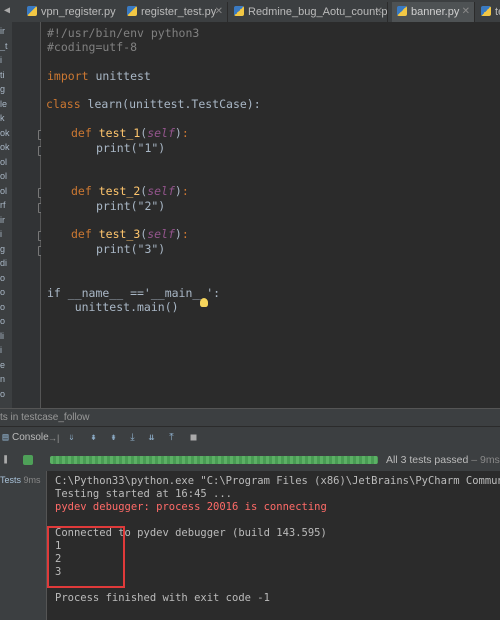 Image resolution: width=500 pixels, height=620 pixels. Describe the element at coordinates (113, 307) in the screenshot. I see `code-line: unittest.main()` at that location.